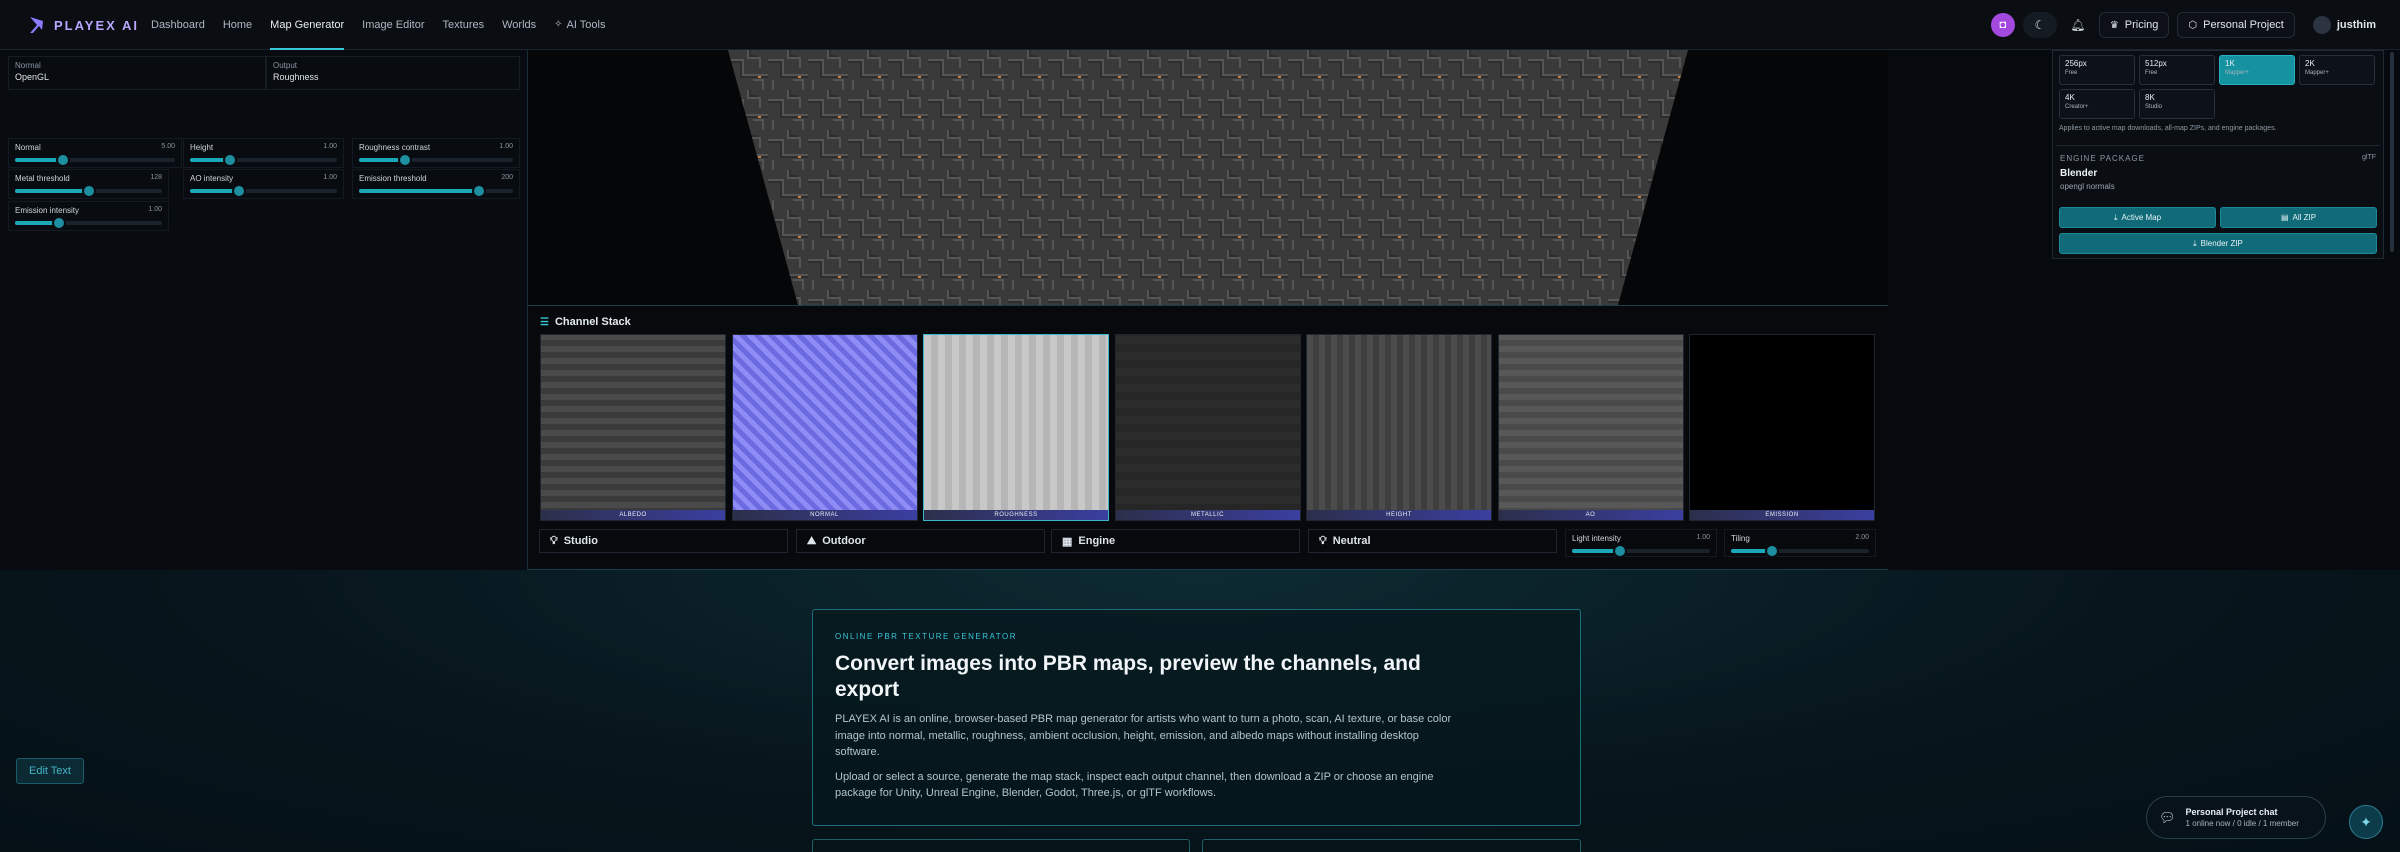  I want to click on slider-label: Roughness contrast, so click(395, 147).